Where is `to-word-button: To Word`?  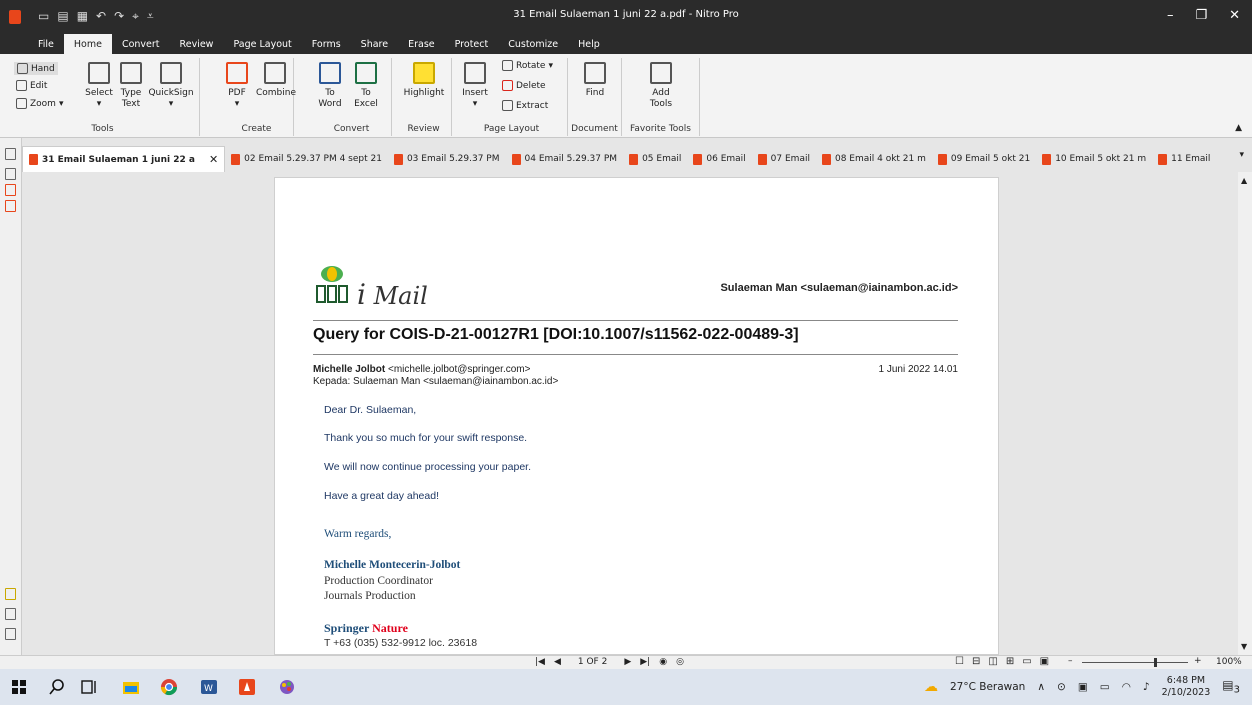
to-word-button: To Word is located at coordinates (330, 86).